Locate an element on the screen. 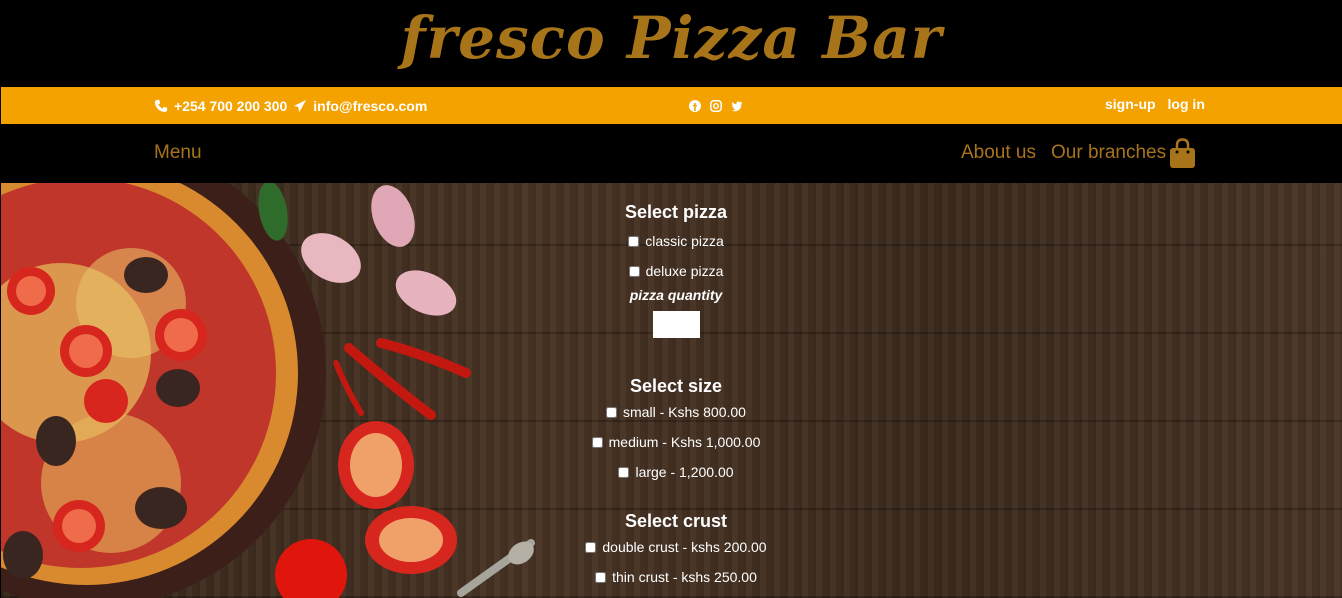  crust-option-thin: thin crust - kshs 250.00 is located at coordinates (676, 577).